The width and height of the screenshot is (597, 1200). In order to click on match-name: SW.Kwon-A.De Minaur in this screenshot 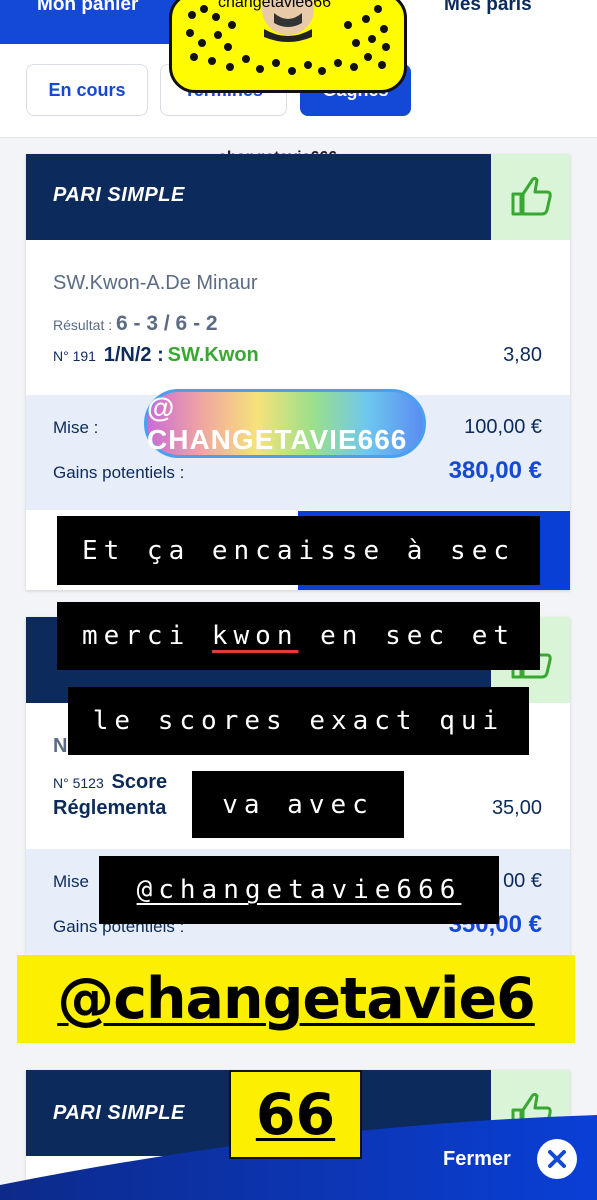, I will do `click(155, 283)`.